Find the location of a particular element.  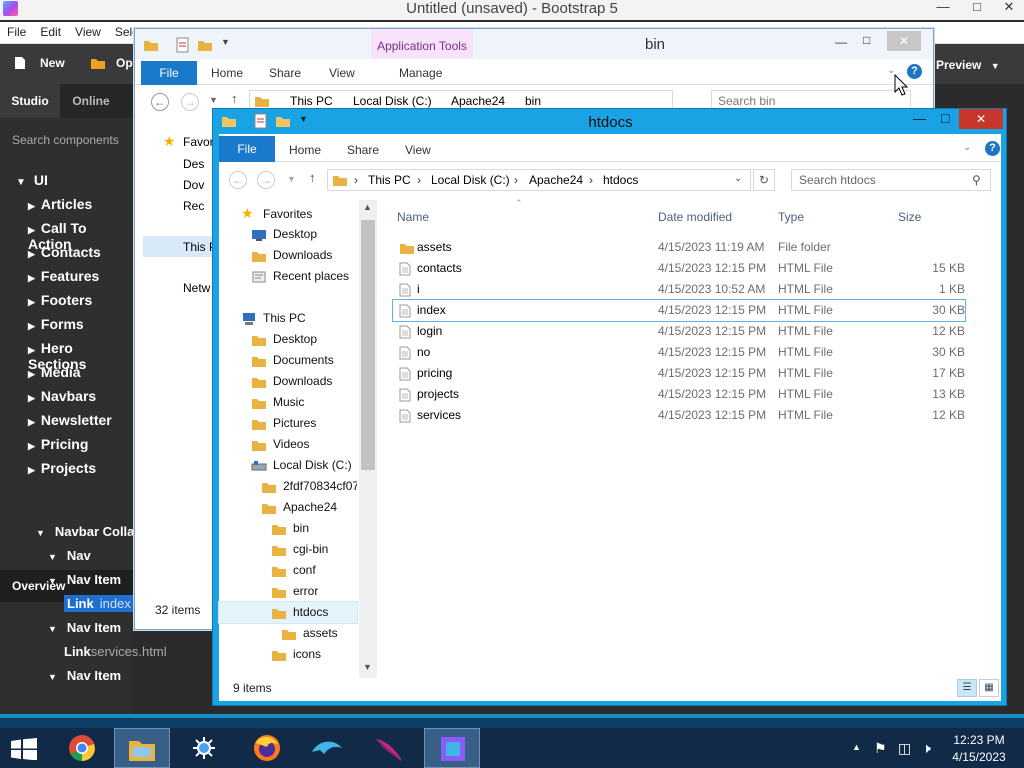

preview-button: Preview ▼ is located at coordinates (968, 65).